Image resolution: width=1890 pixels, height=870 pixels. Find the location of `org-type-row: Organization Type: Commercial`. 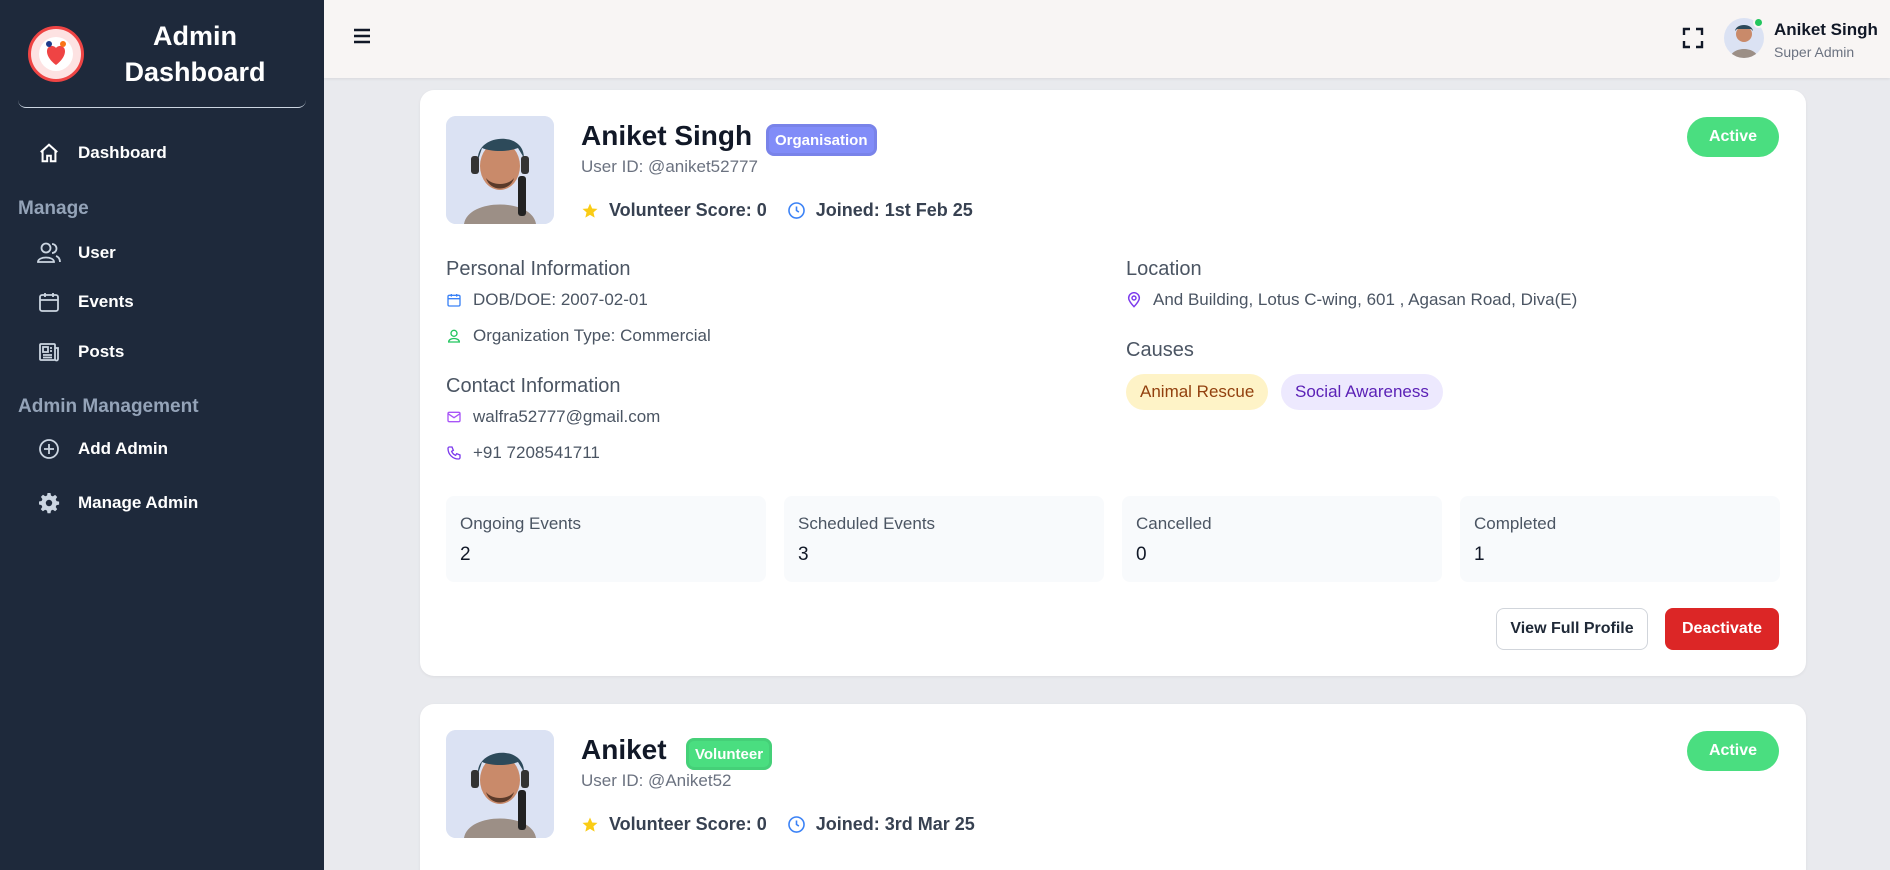

org-type-row: Organization Type: Commercial is located at coordinates (578, 336).